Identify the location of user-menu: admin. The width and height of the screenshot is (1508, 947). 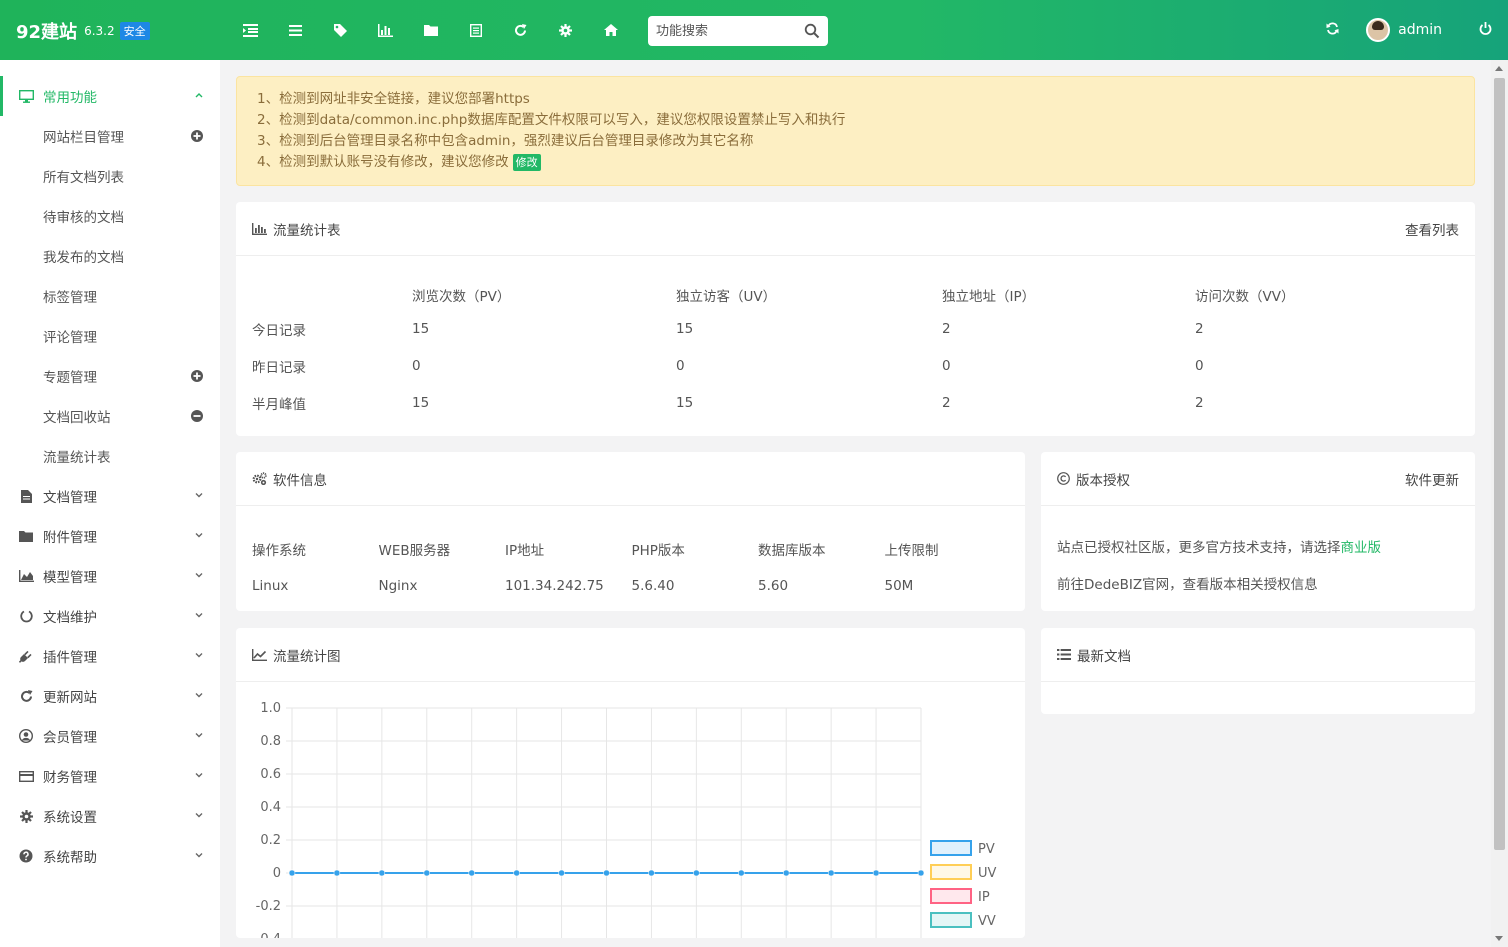
(1404, 30).